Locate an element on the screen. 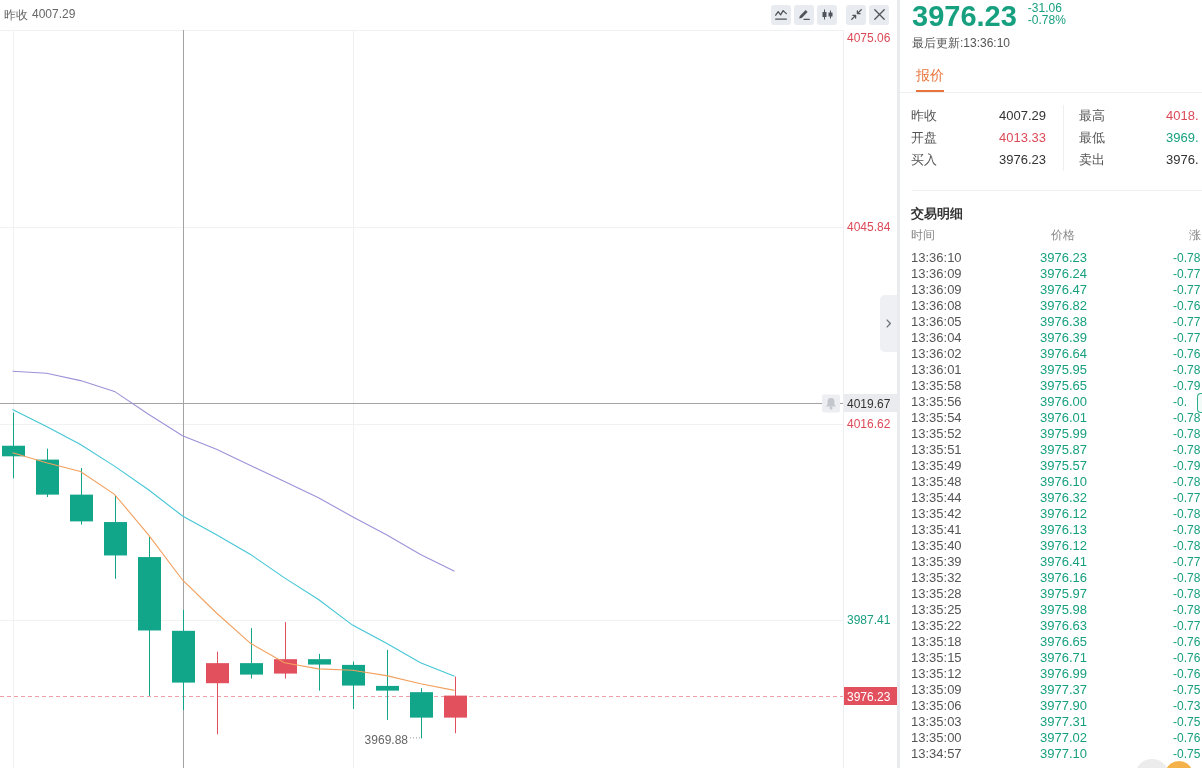 The width and height of the screenshot is (1202, 768). axis-price-label: 4045.84 is located at coordinates (869, 226).